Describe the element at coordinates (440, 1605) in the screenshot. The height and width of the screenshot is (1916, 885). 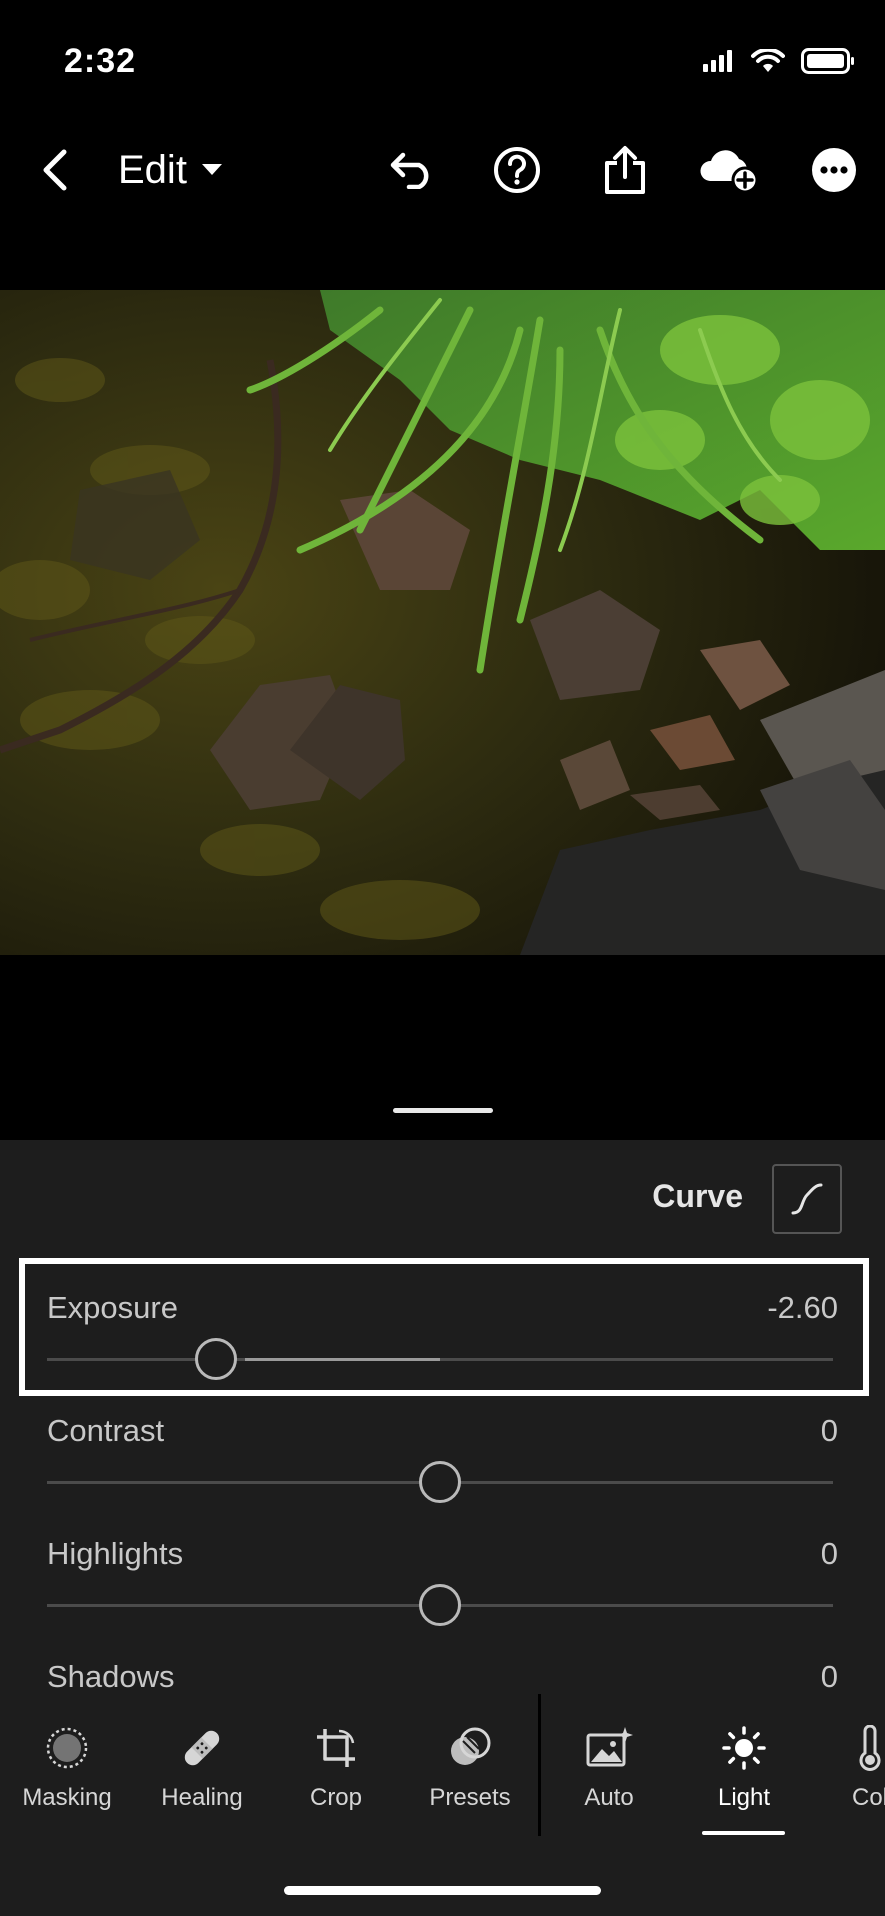
I see `highlights-slider-thumb` at that location.